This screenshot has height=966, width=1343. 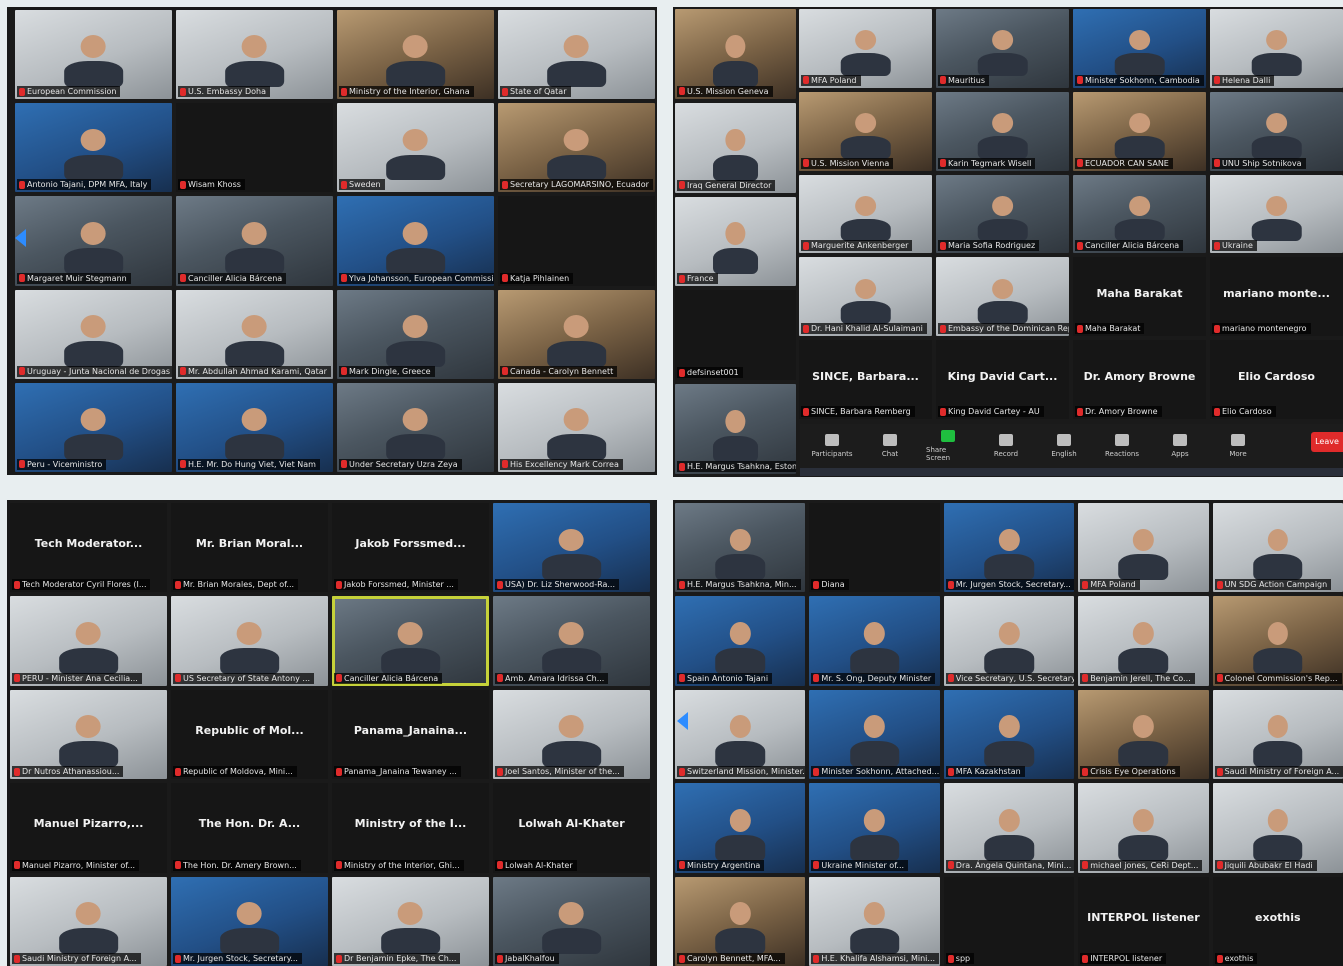 What do you see at coordinates (1006, 446) in the screenshot?
I see `toolbar-record-button: Record` at bounding box center [1006, 446].